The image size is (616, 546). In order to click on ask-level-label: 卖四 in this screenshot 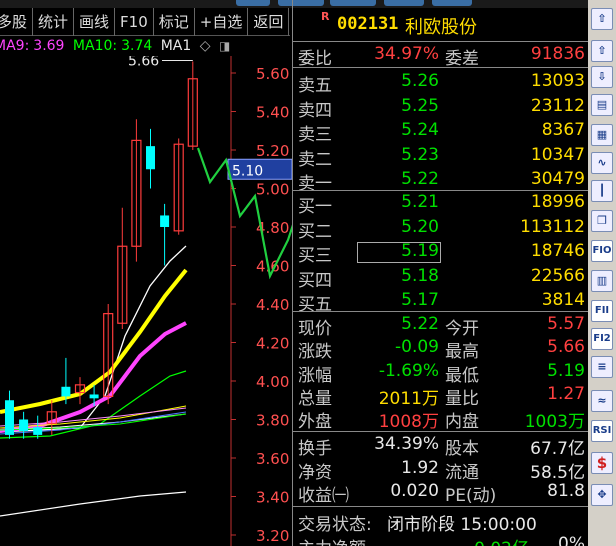, I will do `click(315, 110)`.